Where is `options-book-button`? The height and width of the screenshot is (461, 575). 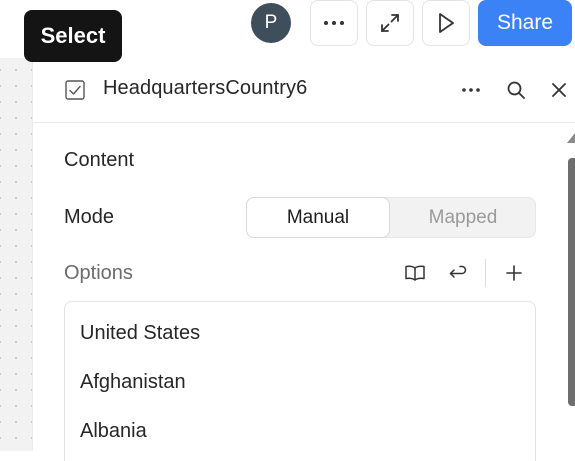
options-book-button is located at coordinates (415, 273).